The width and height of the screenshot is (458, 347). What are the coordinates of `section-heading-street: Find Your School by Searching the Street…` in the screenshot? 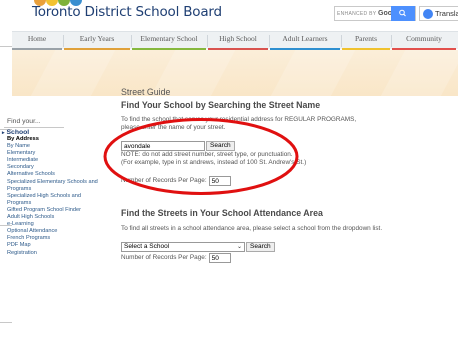 It's located at (221, 105).